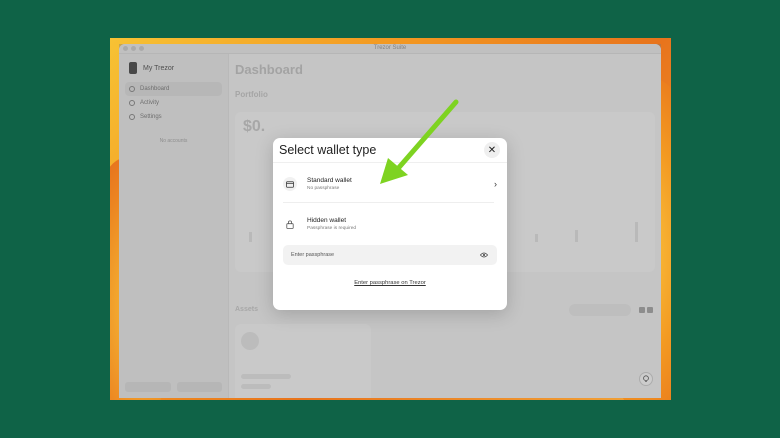 The height and width of the screenshot is (438, 780). What do you see at coordinates (388, 202) in the screenshot?
I see `option-divider` at bounding box center [388, 202].